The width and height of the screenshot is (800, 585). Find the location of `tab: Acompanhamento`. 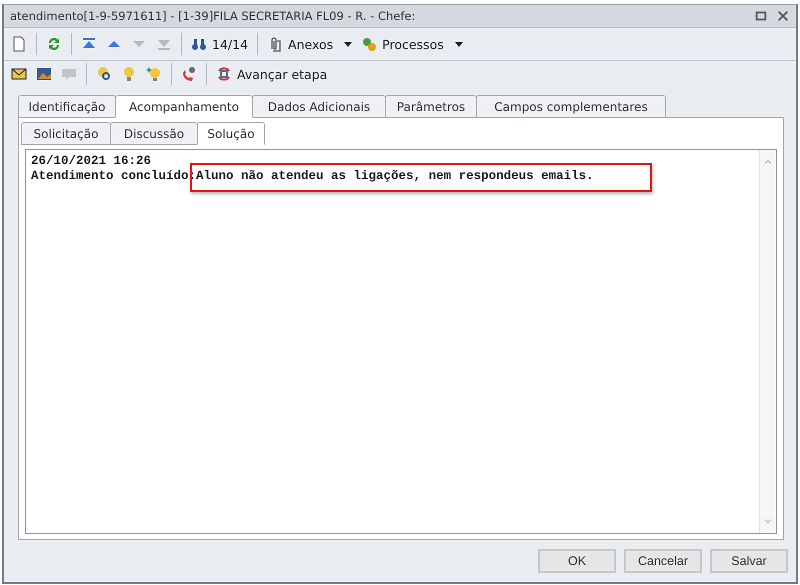

tab: Acompanhamento is located at coordinates (184, 106).